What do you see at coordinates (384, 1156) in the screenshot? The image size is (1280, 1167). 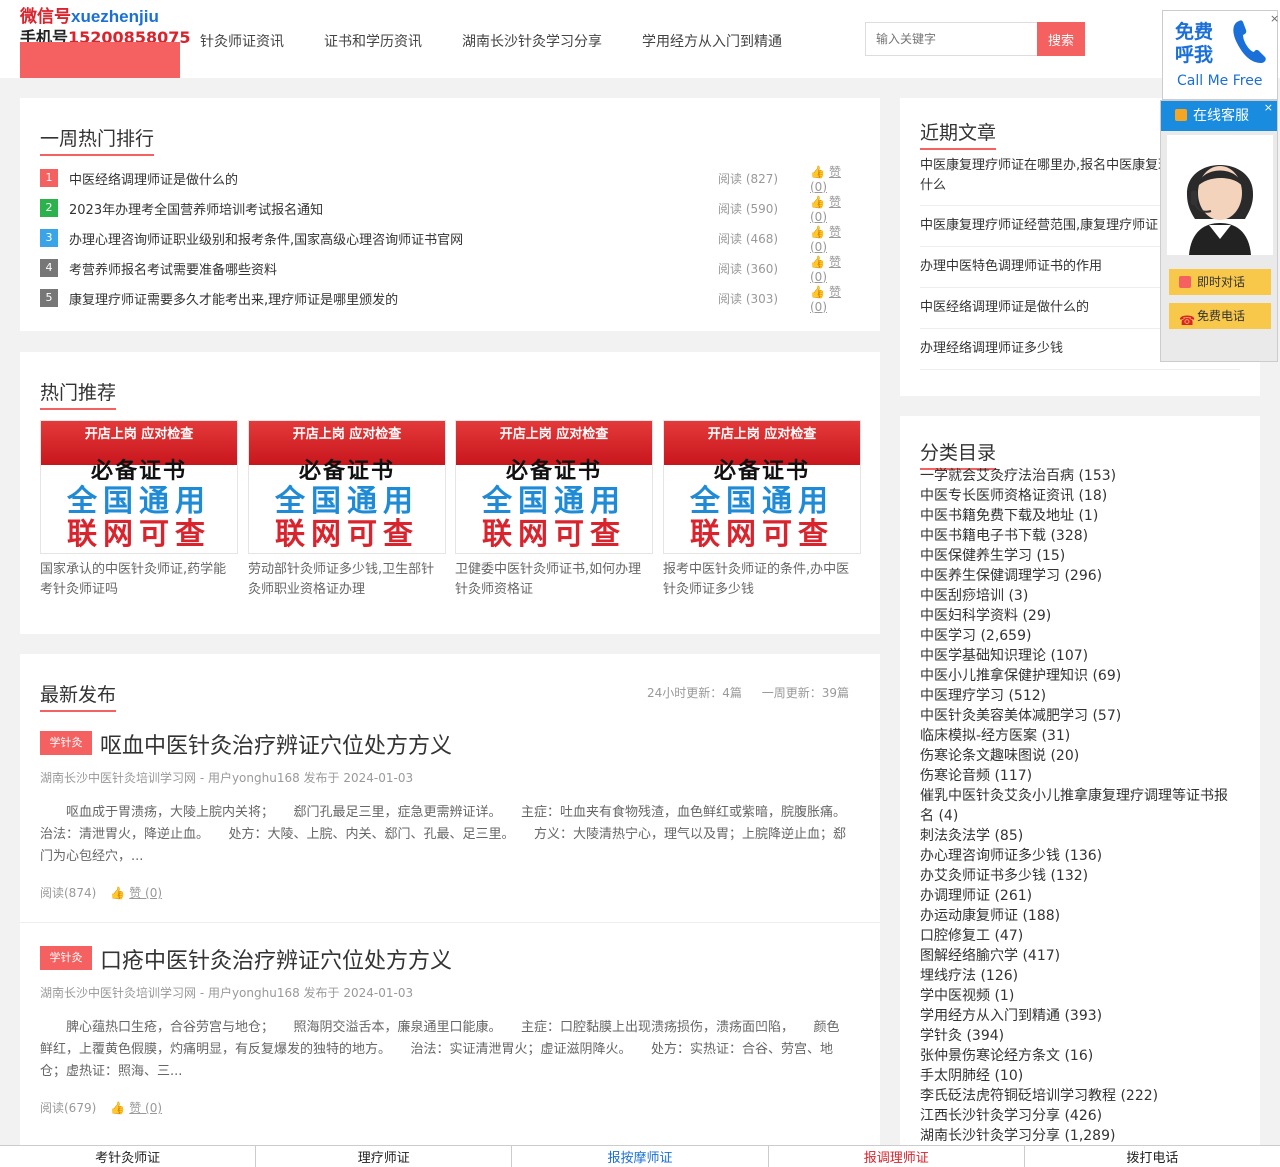 I see `footer-link-therapist: 理疗师证` at bounding box center [384, 1156].